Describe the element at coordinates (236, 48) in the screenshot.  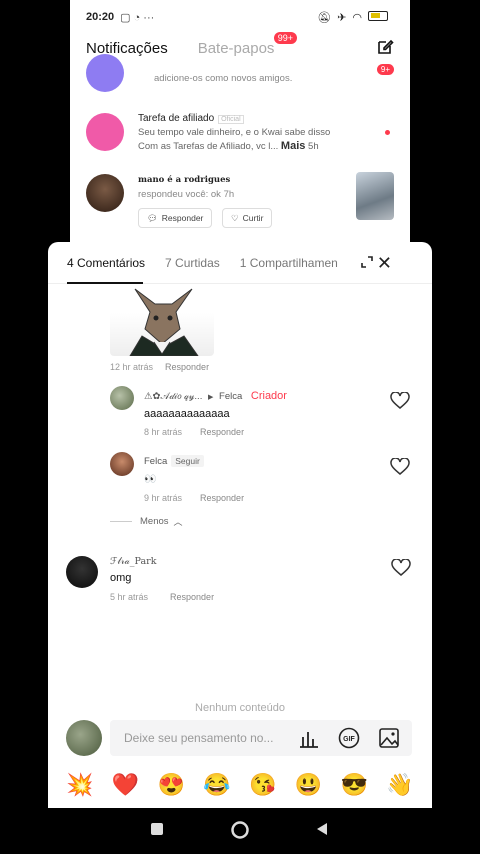
I see `tab-chats-label: Bate-papos` at that location.